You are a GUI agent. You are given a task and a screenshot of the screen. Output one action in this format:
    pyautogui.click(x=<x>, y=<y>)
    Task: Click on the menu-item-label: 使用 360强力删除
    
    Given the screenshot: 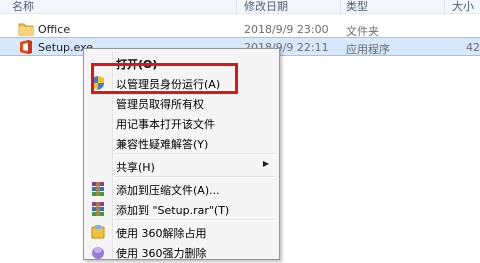 What is the action you would take?
    pyautogui.click(x=161, y=253)
    